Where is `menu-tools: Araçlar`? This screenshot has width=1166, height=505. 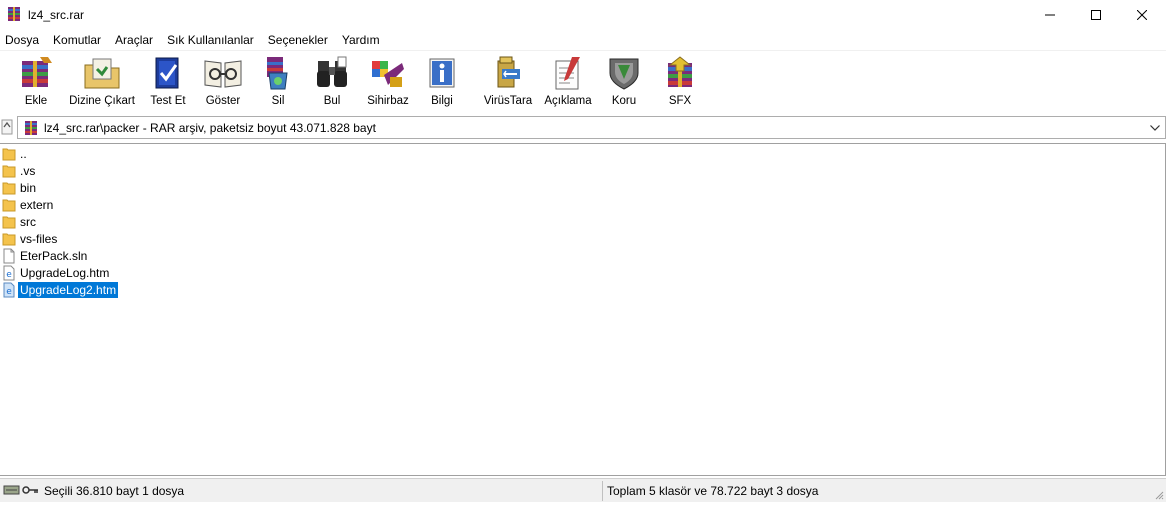 menu-tools: Araçlar is located at coordinates (137, 40).